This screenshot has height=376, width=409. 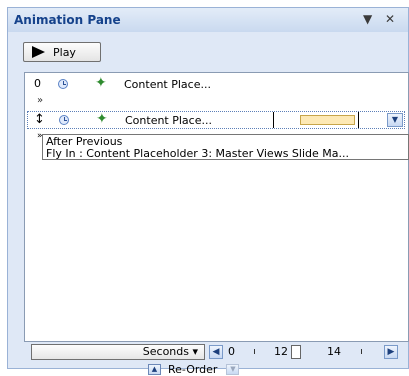 What do you see at coordinates (296, 352) in the screenshot?
I see `timeline-scroll-thumb` at bounding box center [296, 352].